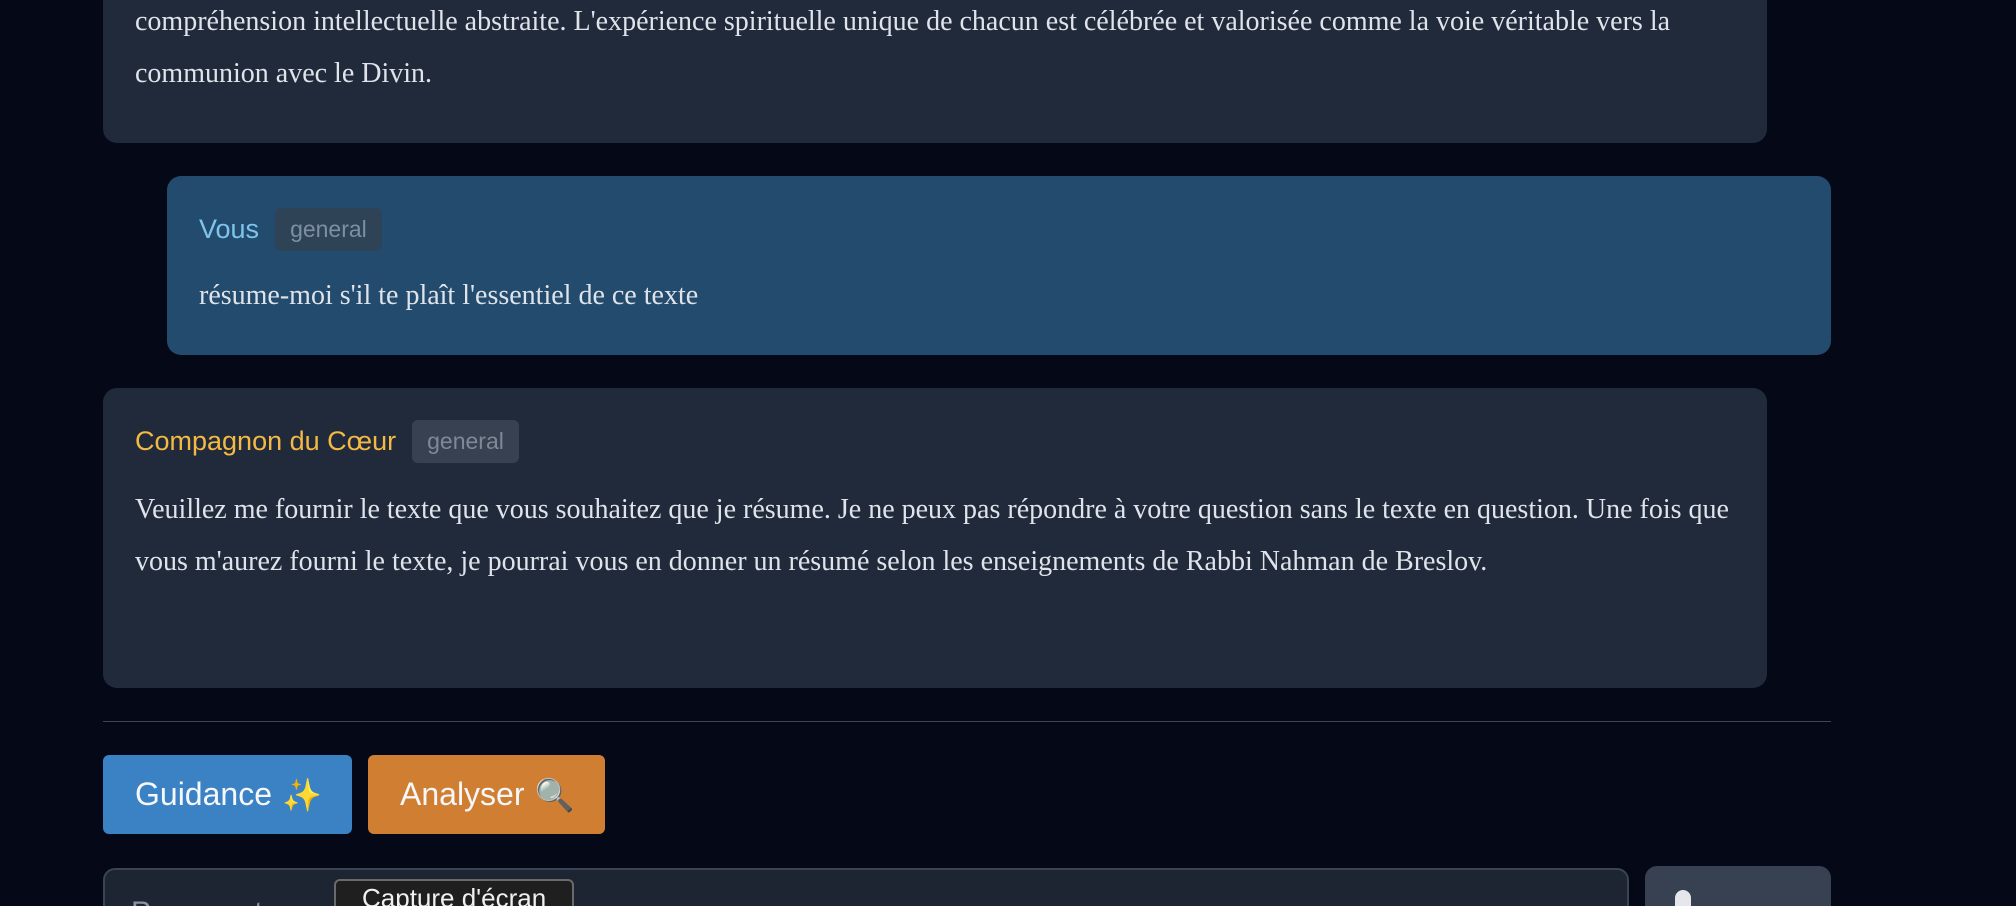 The image size is (2016, 906). What do you see at coordinates (266, 441) in the screenshot?
I see `author-name: Compagnon du Cœur` at bounding box center [266, 441].